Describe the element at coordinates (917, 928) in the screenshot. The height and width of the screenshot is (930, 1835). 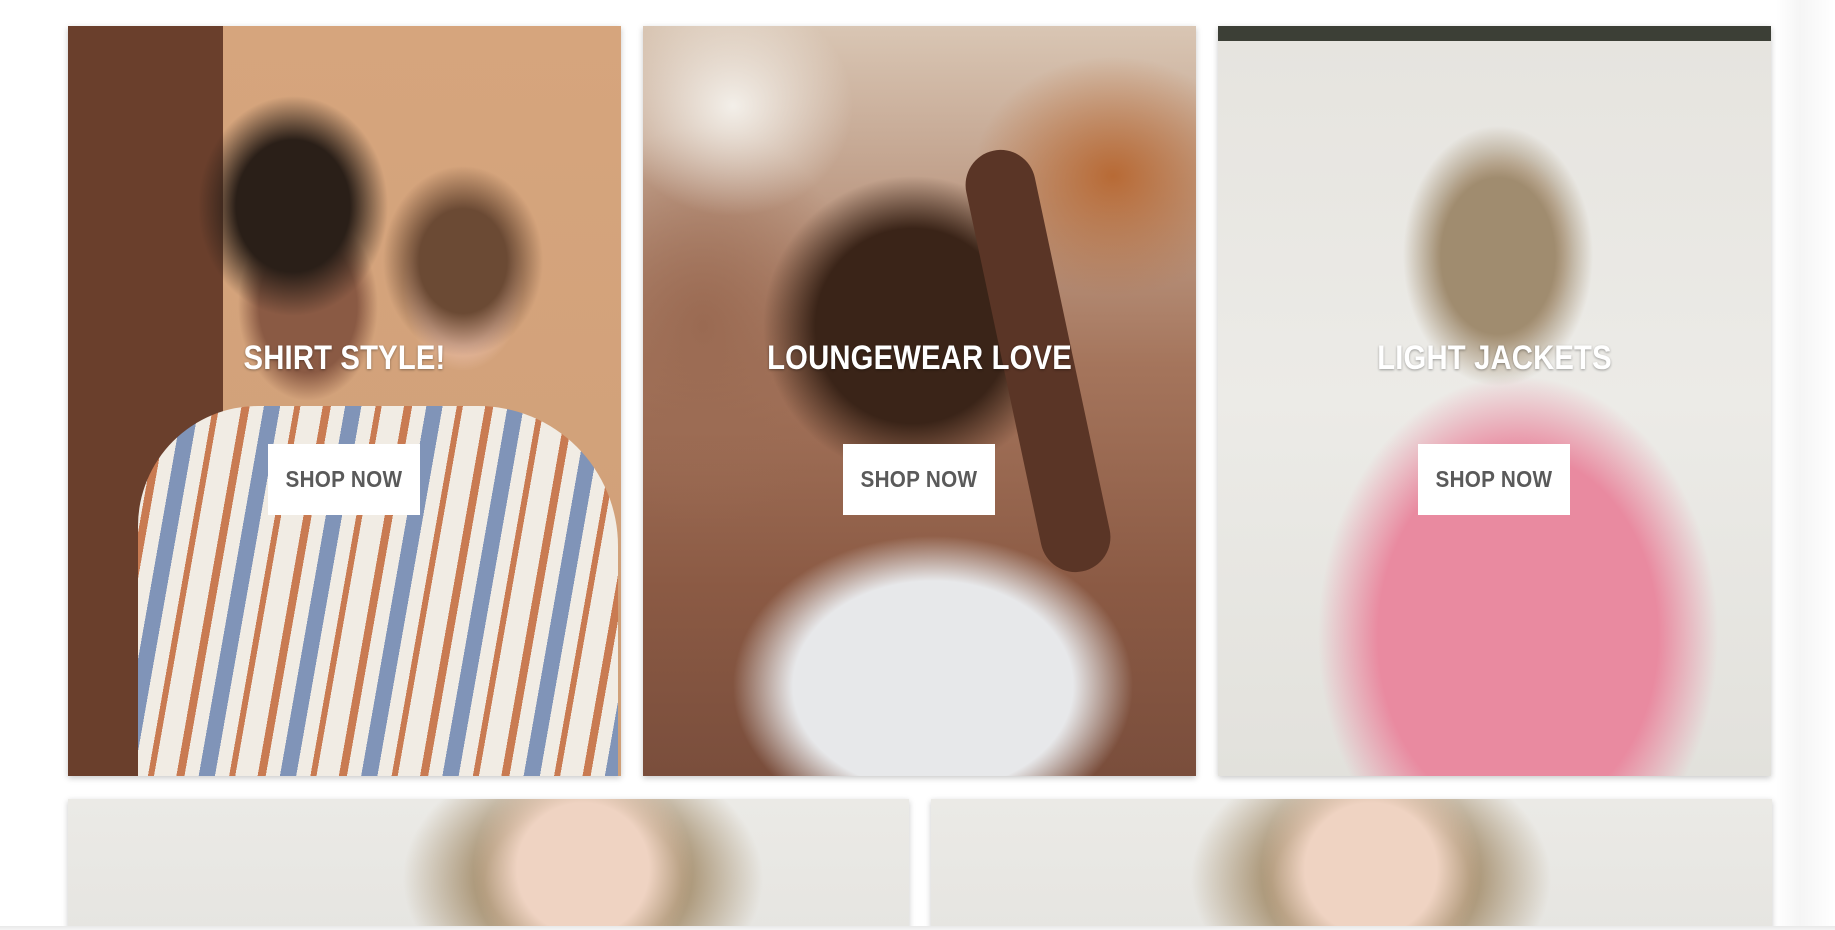
I see `page-bottom-edge` at that location.